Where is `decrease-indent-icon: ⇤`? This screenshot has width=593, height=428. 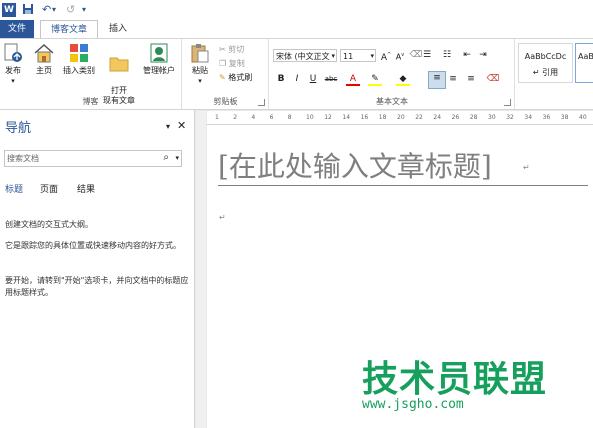 decrease-indent-icon: ⇤ is located at coordinates (467, 55).